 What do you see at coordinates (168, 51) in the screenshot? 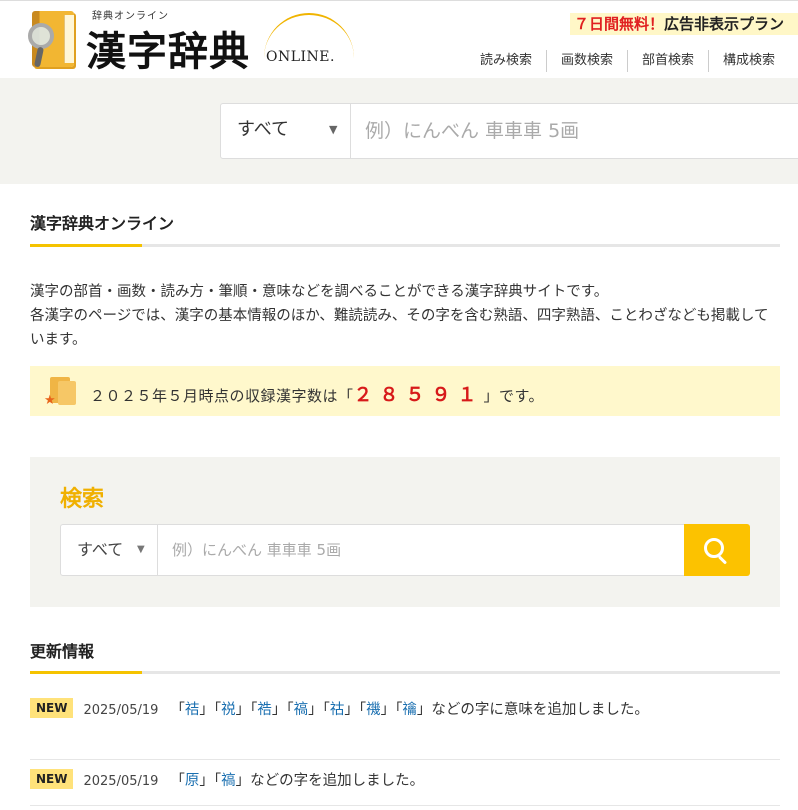
I see `logo-title: 漢字辞典` at bounding box center [168, 51].